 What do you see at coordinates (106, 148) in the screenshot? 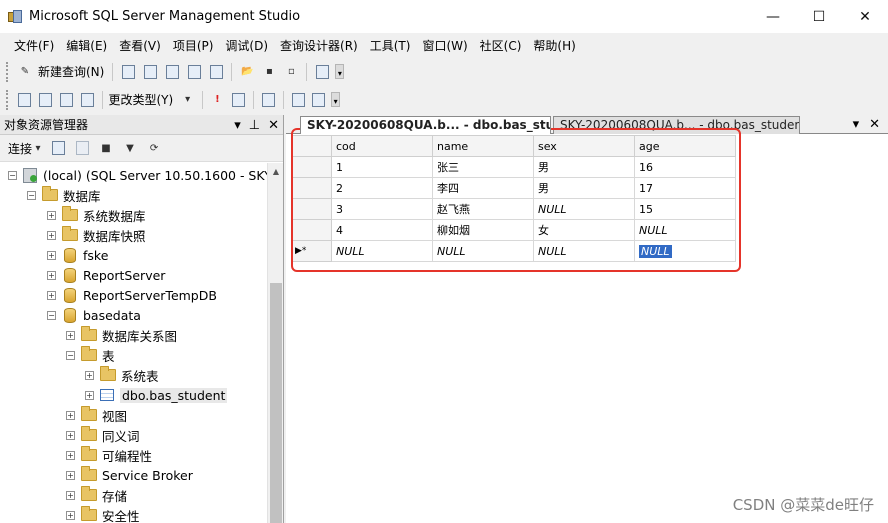
I see `stop-icon: ■` at bounding box center [106, 148].